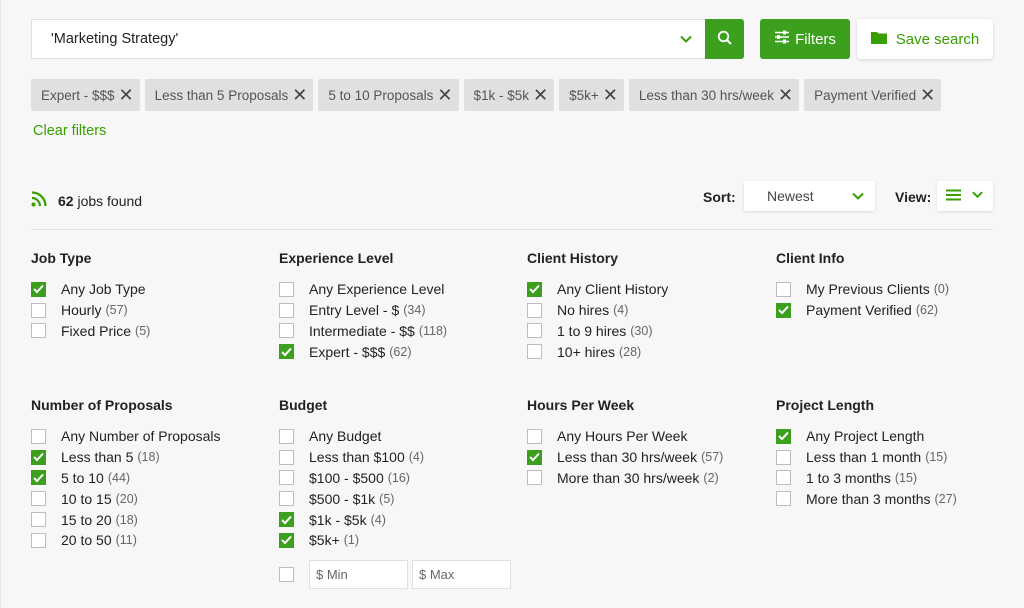 The width and height of the screenshot is (1024, 608). I want to click on save-search-button: Save search, so click(925, 39).